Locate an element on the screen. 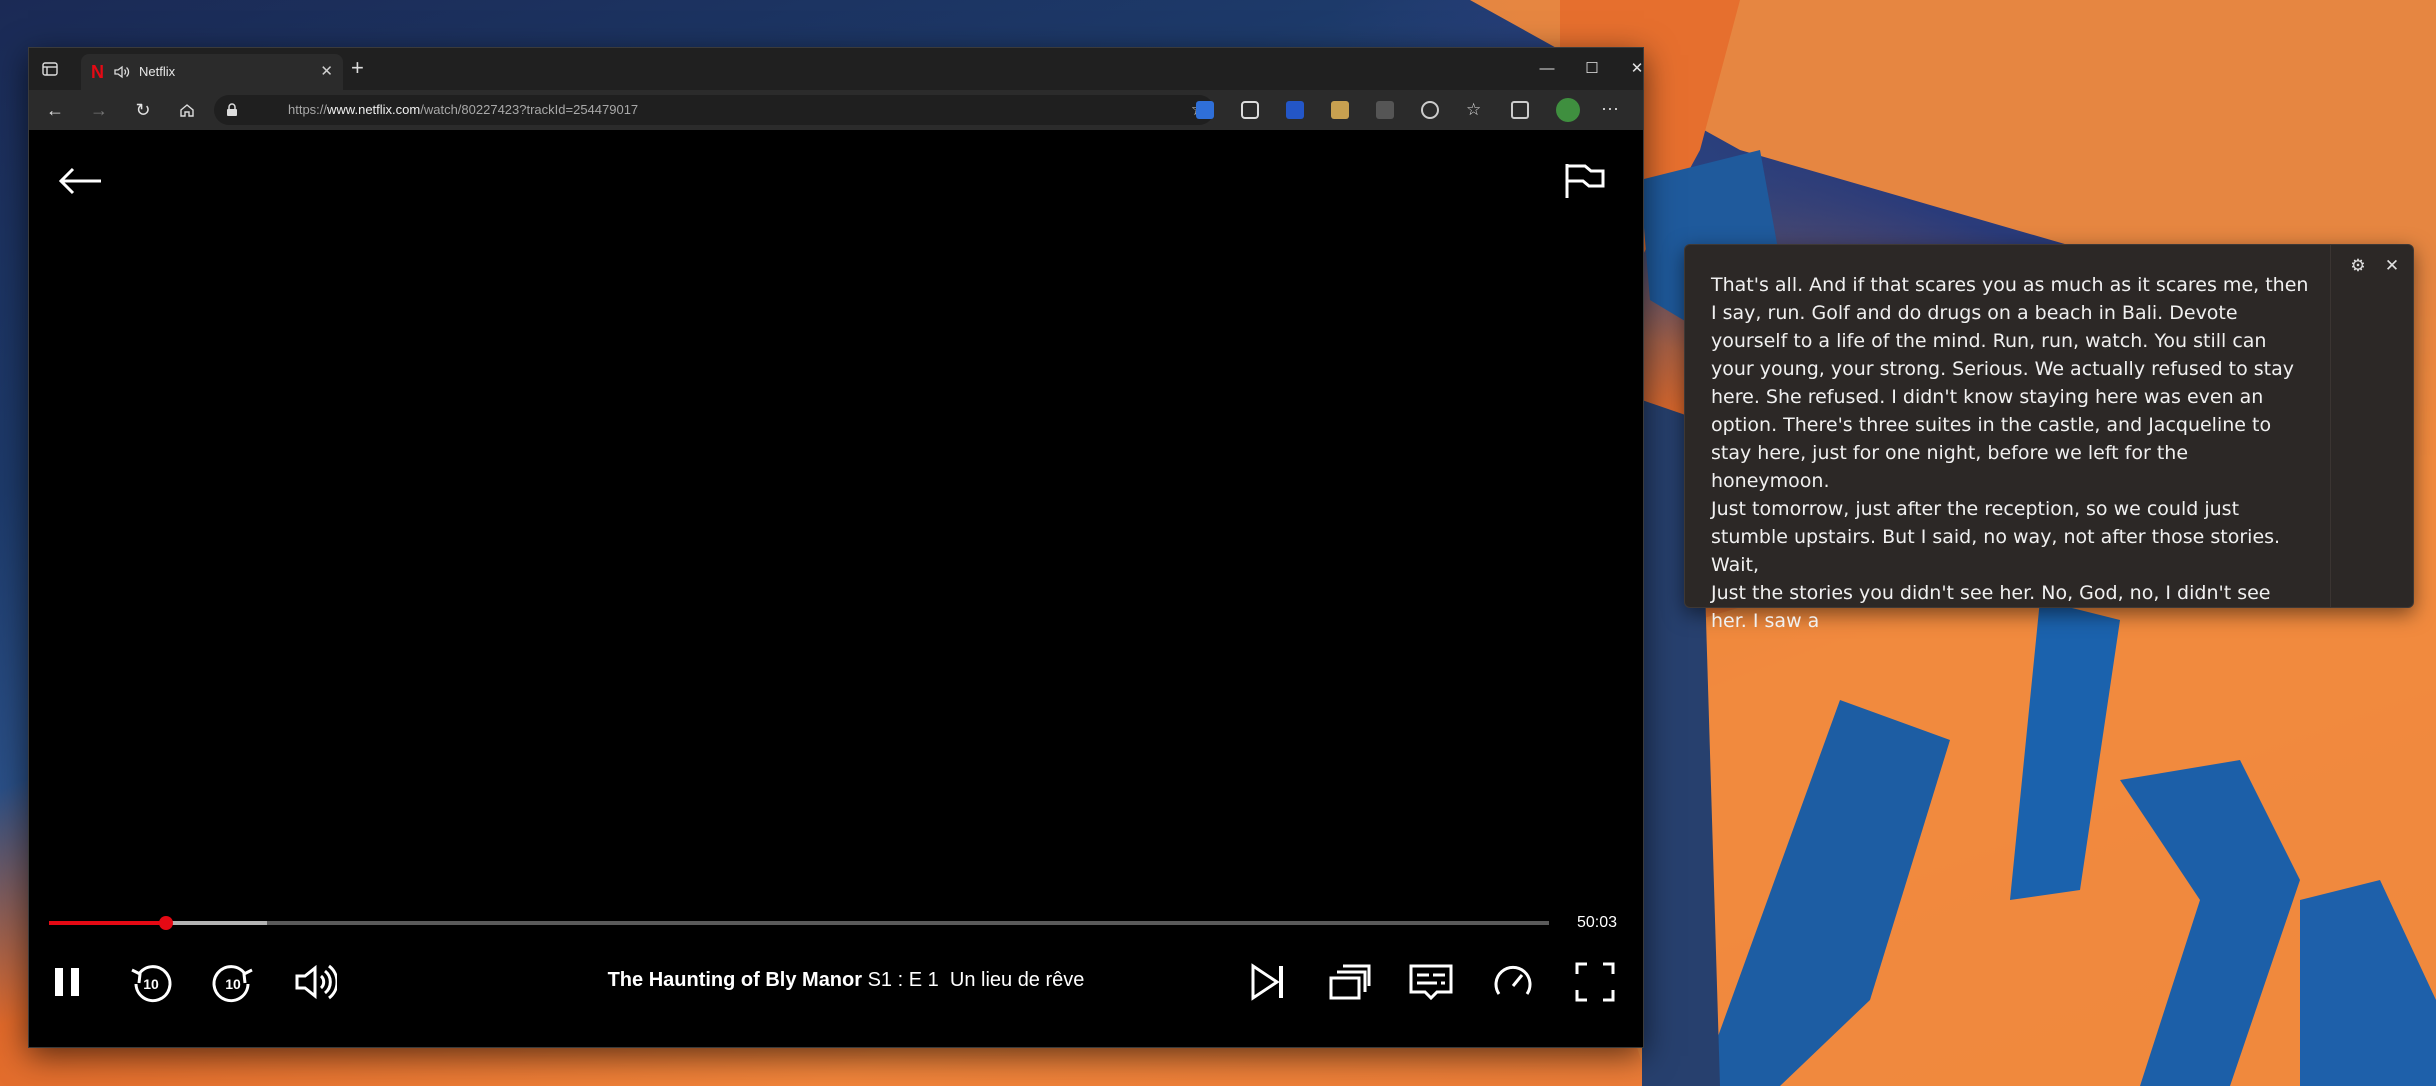 Image resolution: width=2436 pixels, height=1086 pixels. more-options-icon: ··· is located at coordinates (1610, 109).